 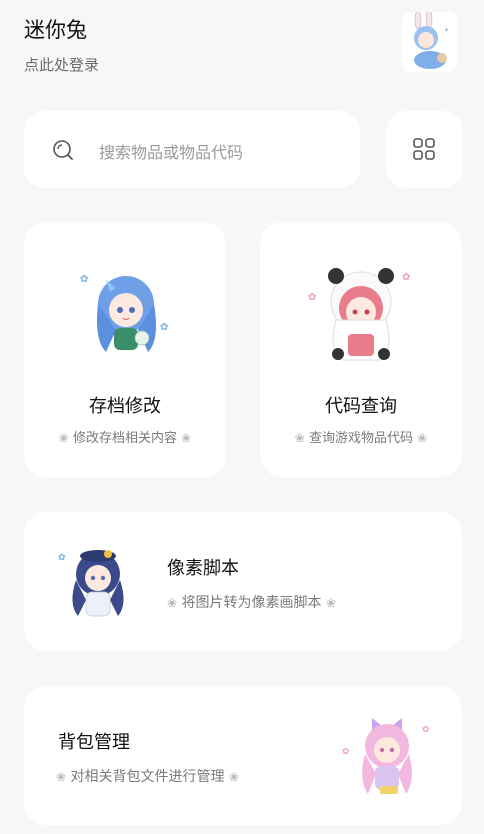 What do you see at coordinates (430, 42) in the screenshot?
I see `avatar: ✦` at bounding box center [430, 42].